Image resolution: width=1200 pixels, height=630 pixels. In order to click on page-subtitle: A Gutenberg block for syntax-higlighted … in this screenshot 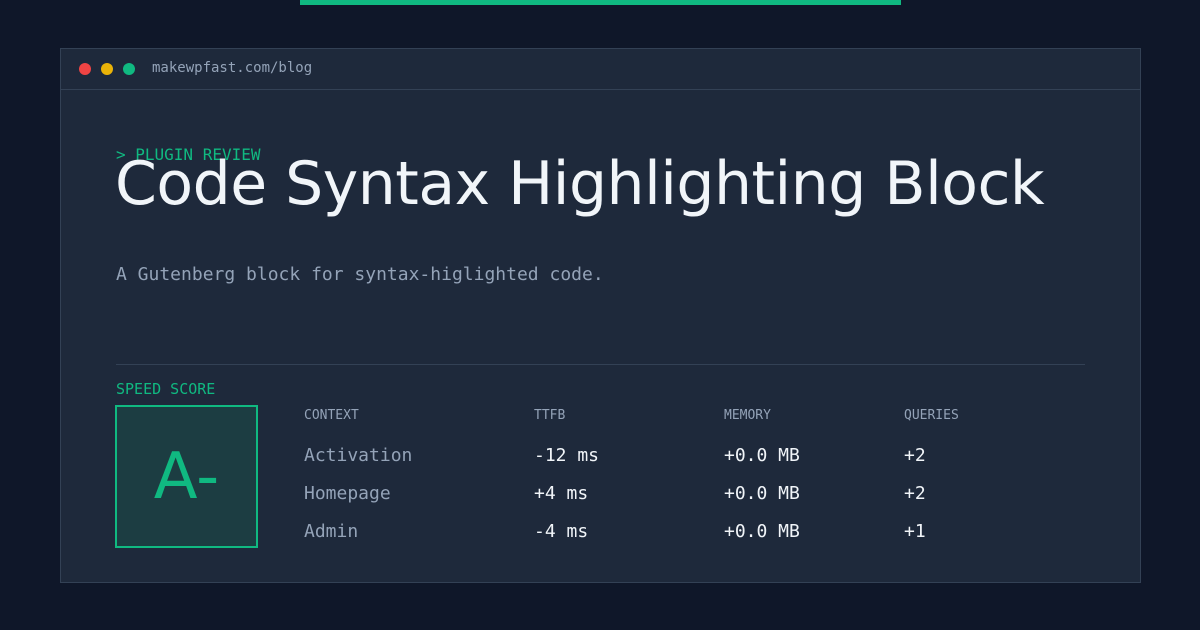, I will do `click(360, 274)`.